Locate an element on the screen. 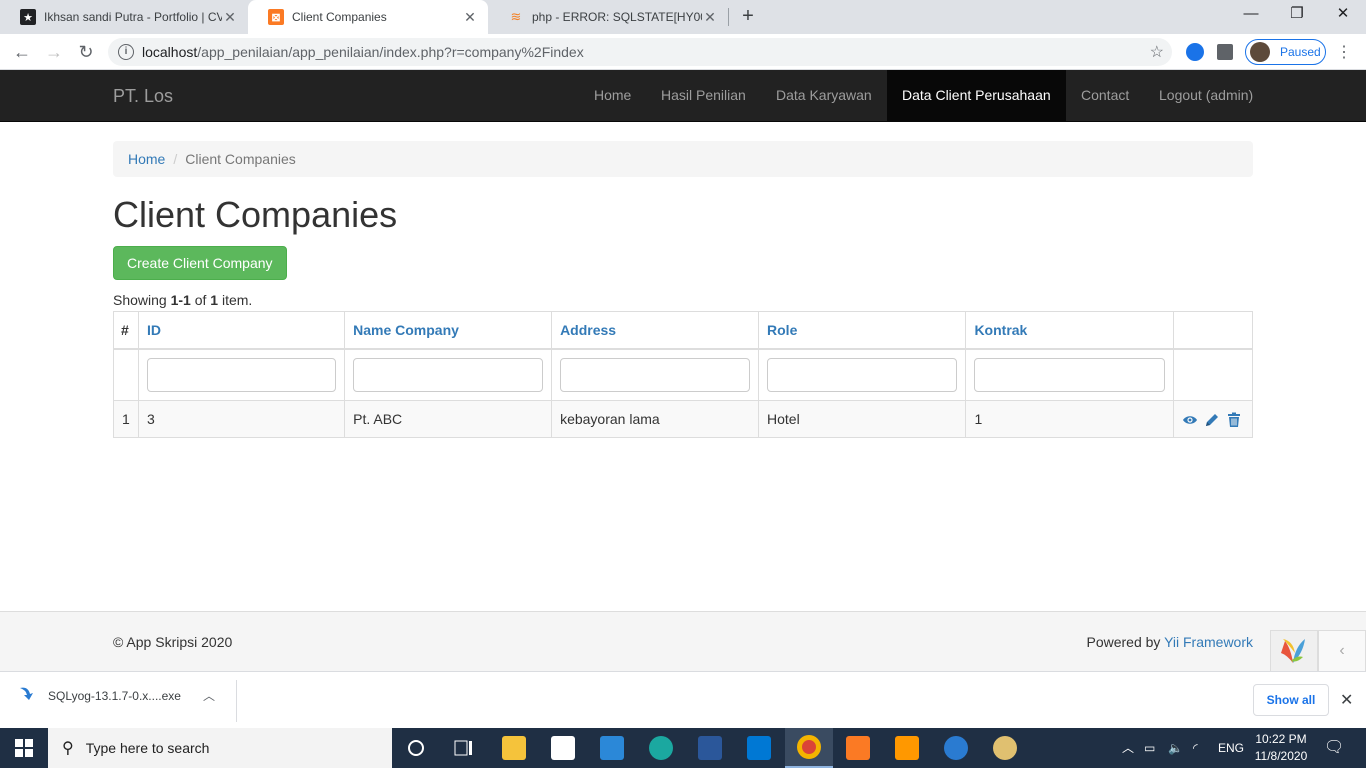  delete-trash-icon is located at coordinates (1234, 420).